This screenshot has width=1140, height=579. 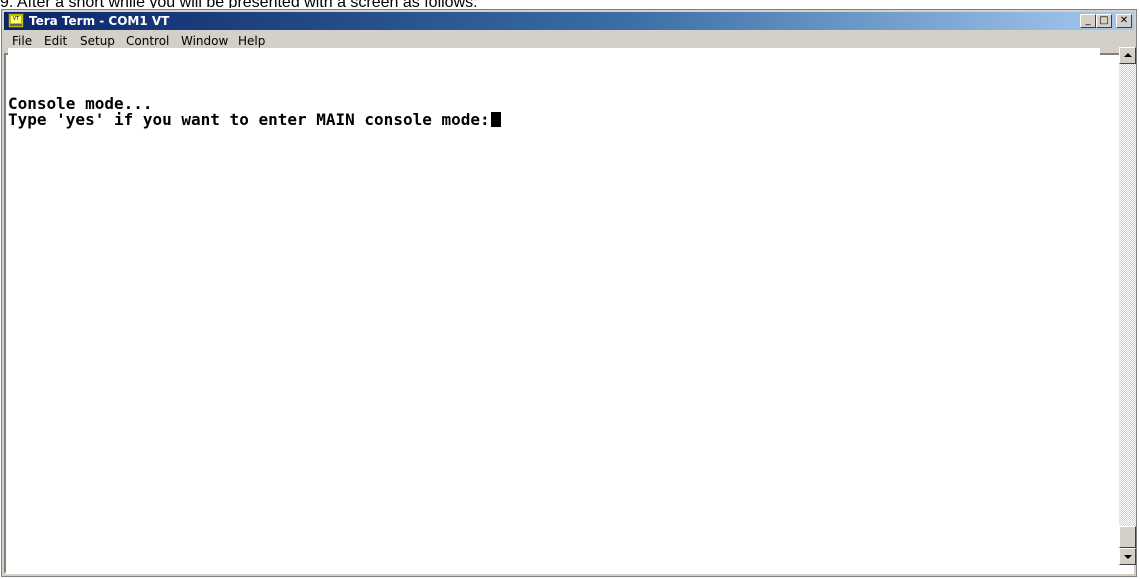 I want to click on minimize-button: _, so click(x=1088, y=21).